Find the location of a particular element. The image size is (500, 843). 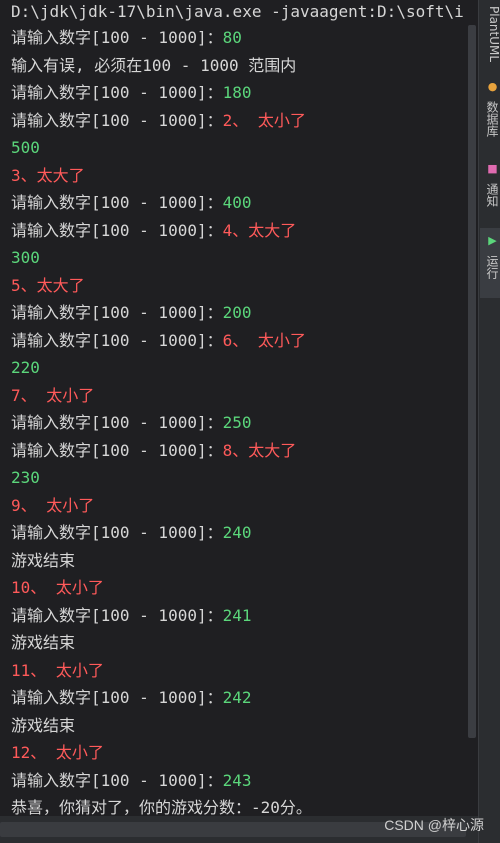

right-tool-sidebar: PlantUML ● 数据库 ■ 通知 ▶ 运行 is located at coordinates (489, 421).